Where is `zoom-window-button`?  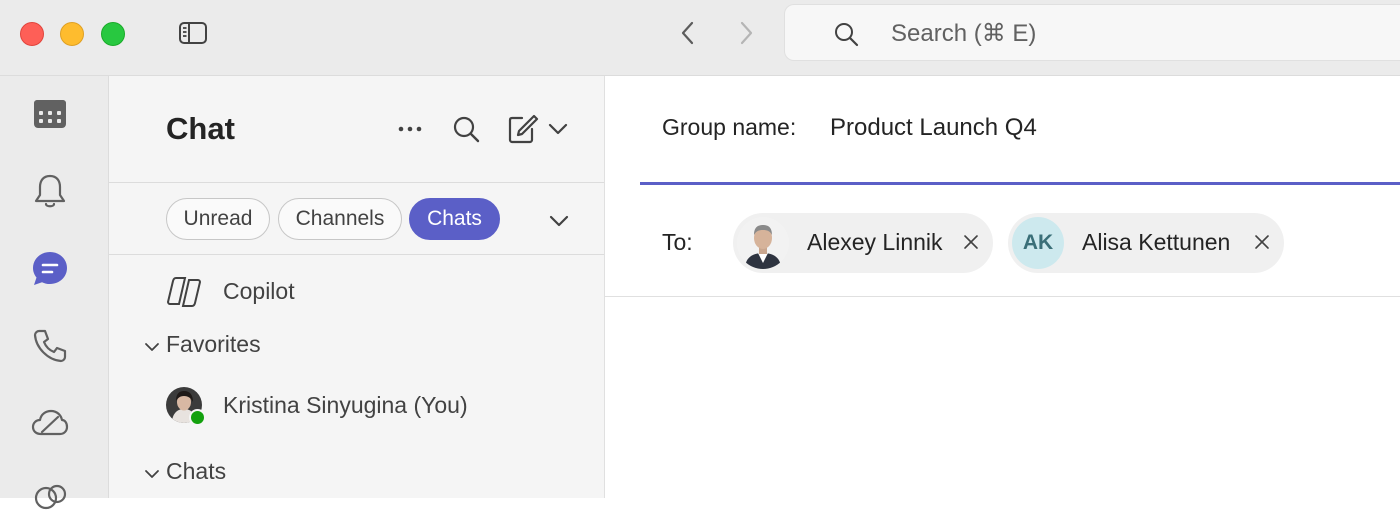
zoom-window-button is located at coordinates (113, 34).